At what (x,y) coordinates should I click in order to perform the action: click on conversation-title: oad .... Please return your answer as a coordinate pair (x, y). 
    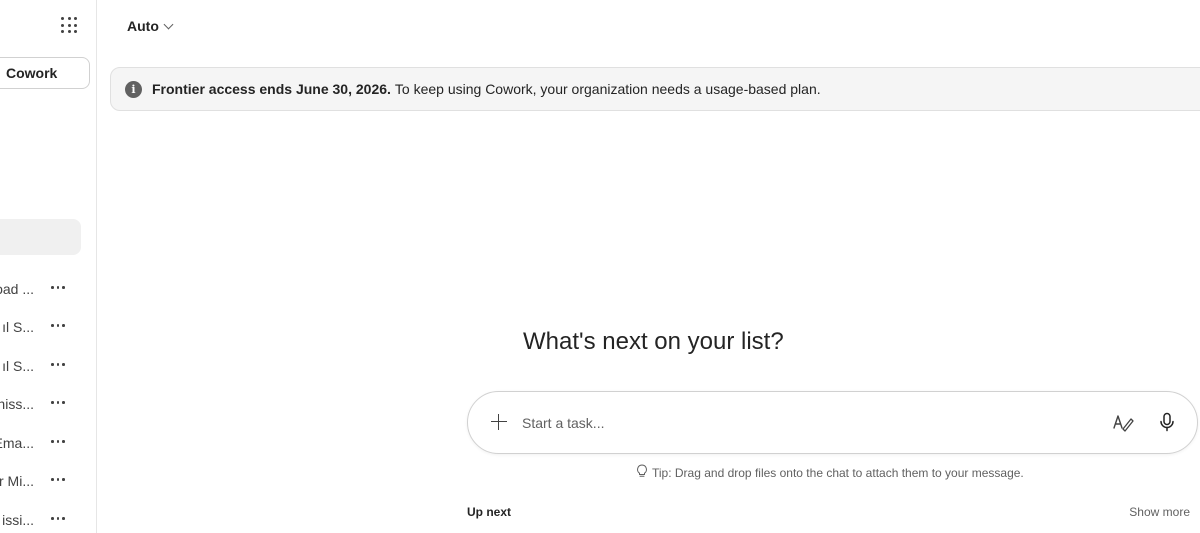
    Looking at the image, I should click on (17, 289).